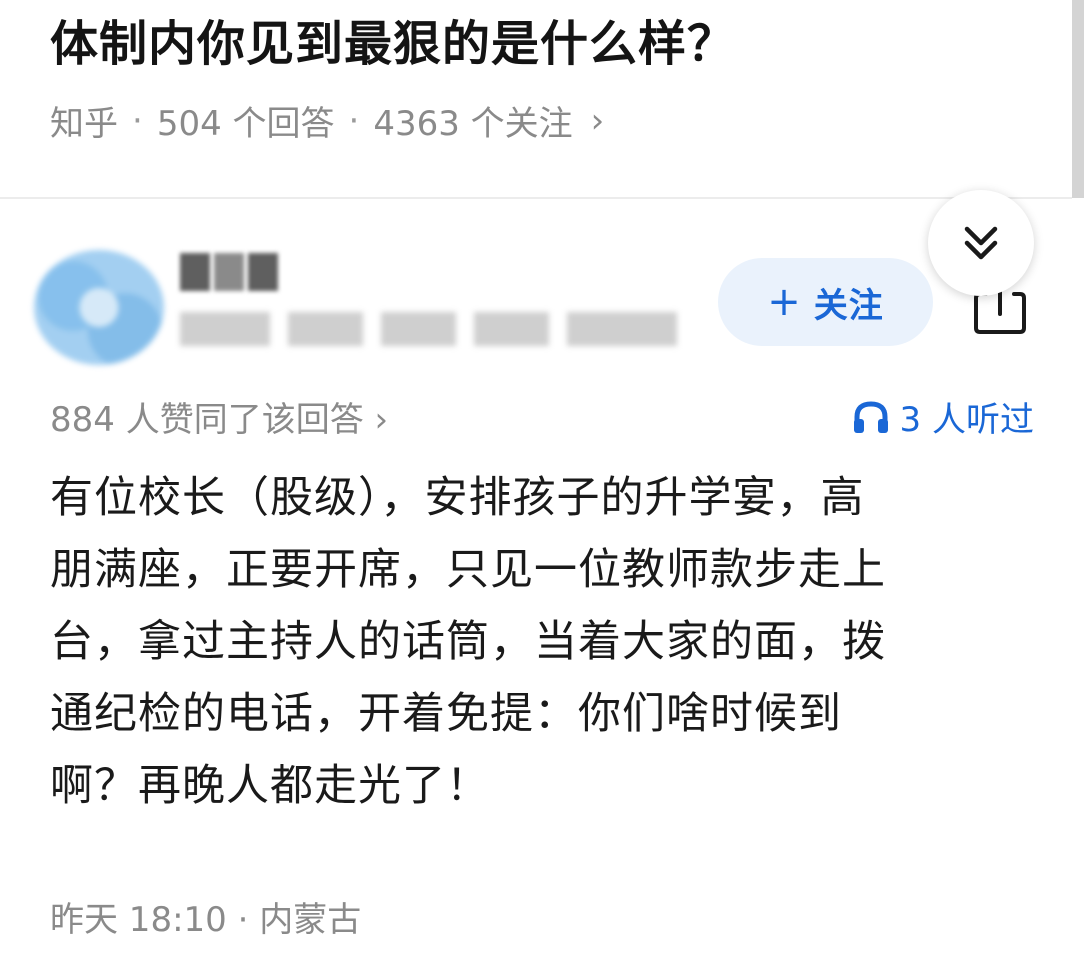 Image resolution: width=1084 pixels, height=961 pixels. I want to click on avatar, so click(99, 307).